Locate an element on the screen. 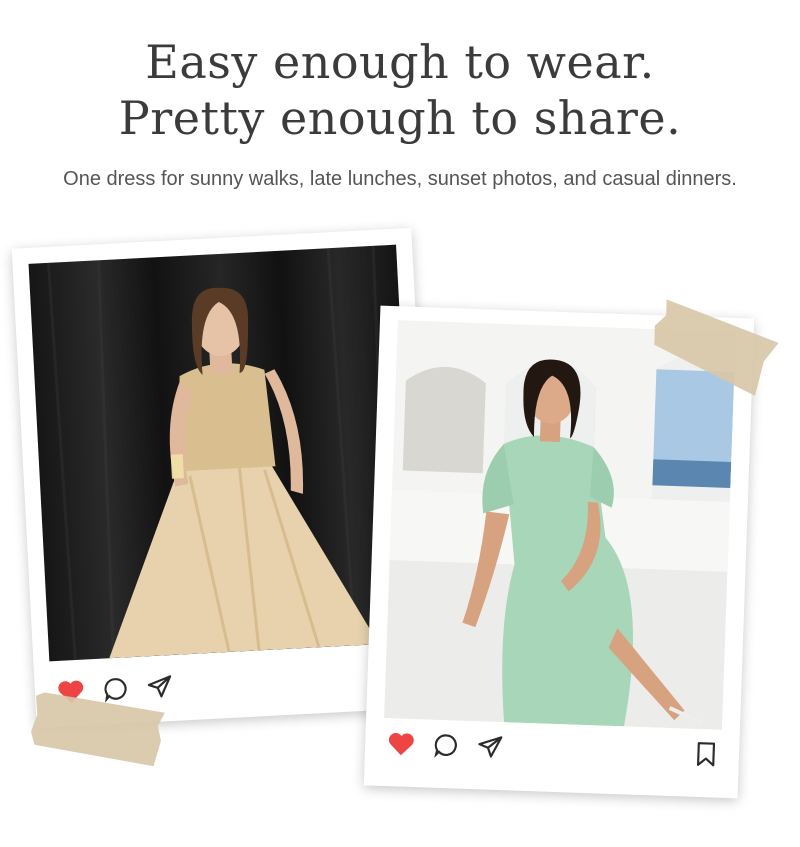 The height and width of the screenshot is (847, 800). heart-icon is located at coordinates (401, 743).